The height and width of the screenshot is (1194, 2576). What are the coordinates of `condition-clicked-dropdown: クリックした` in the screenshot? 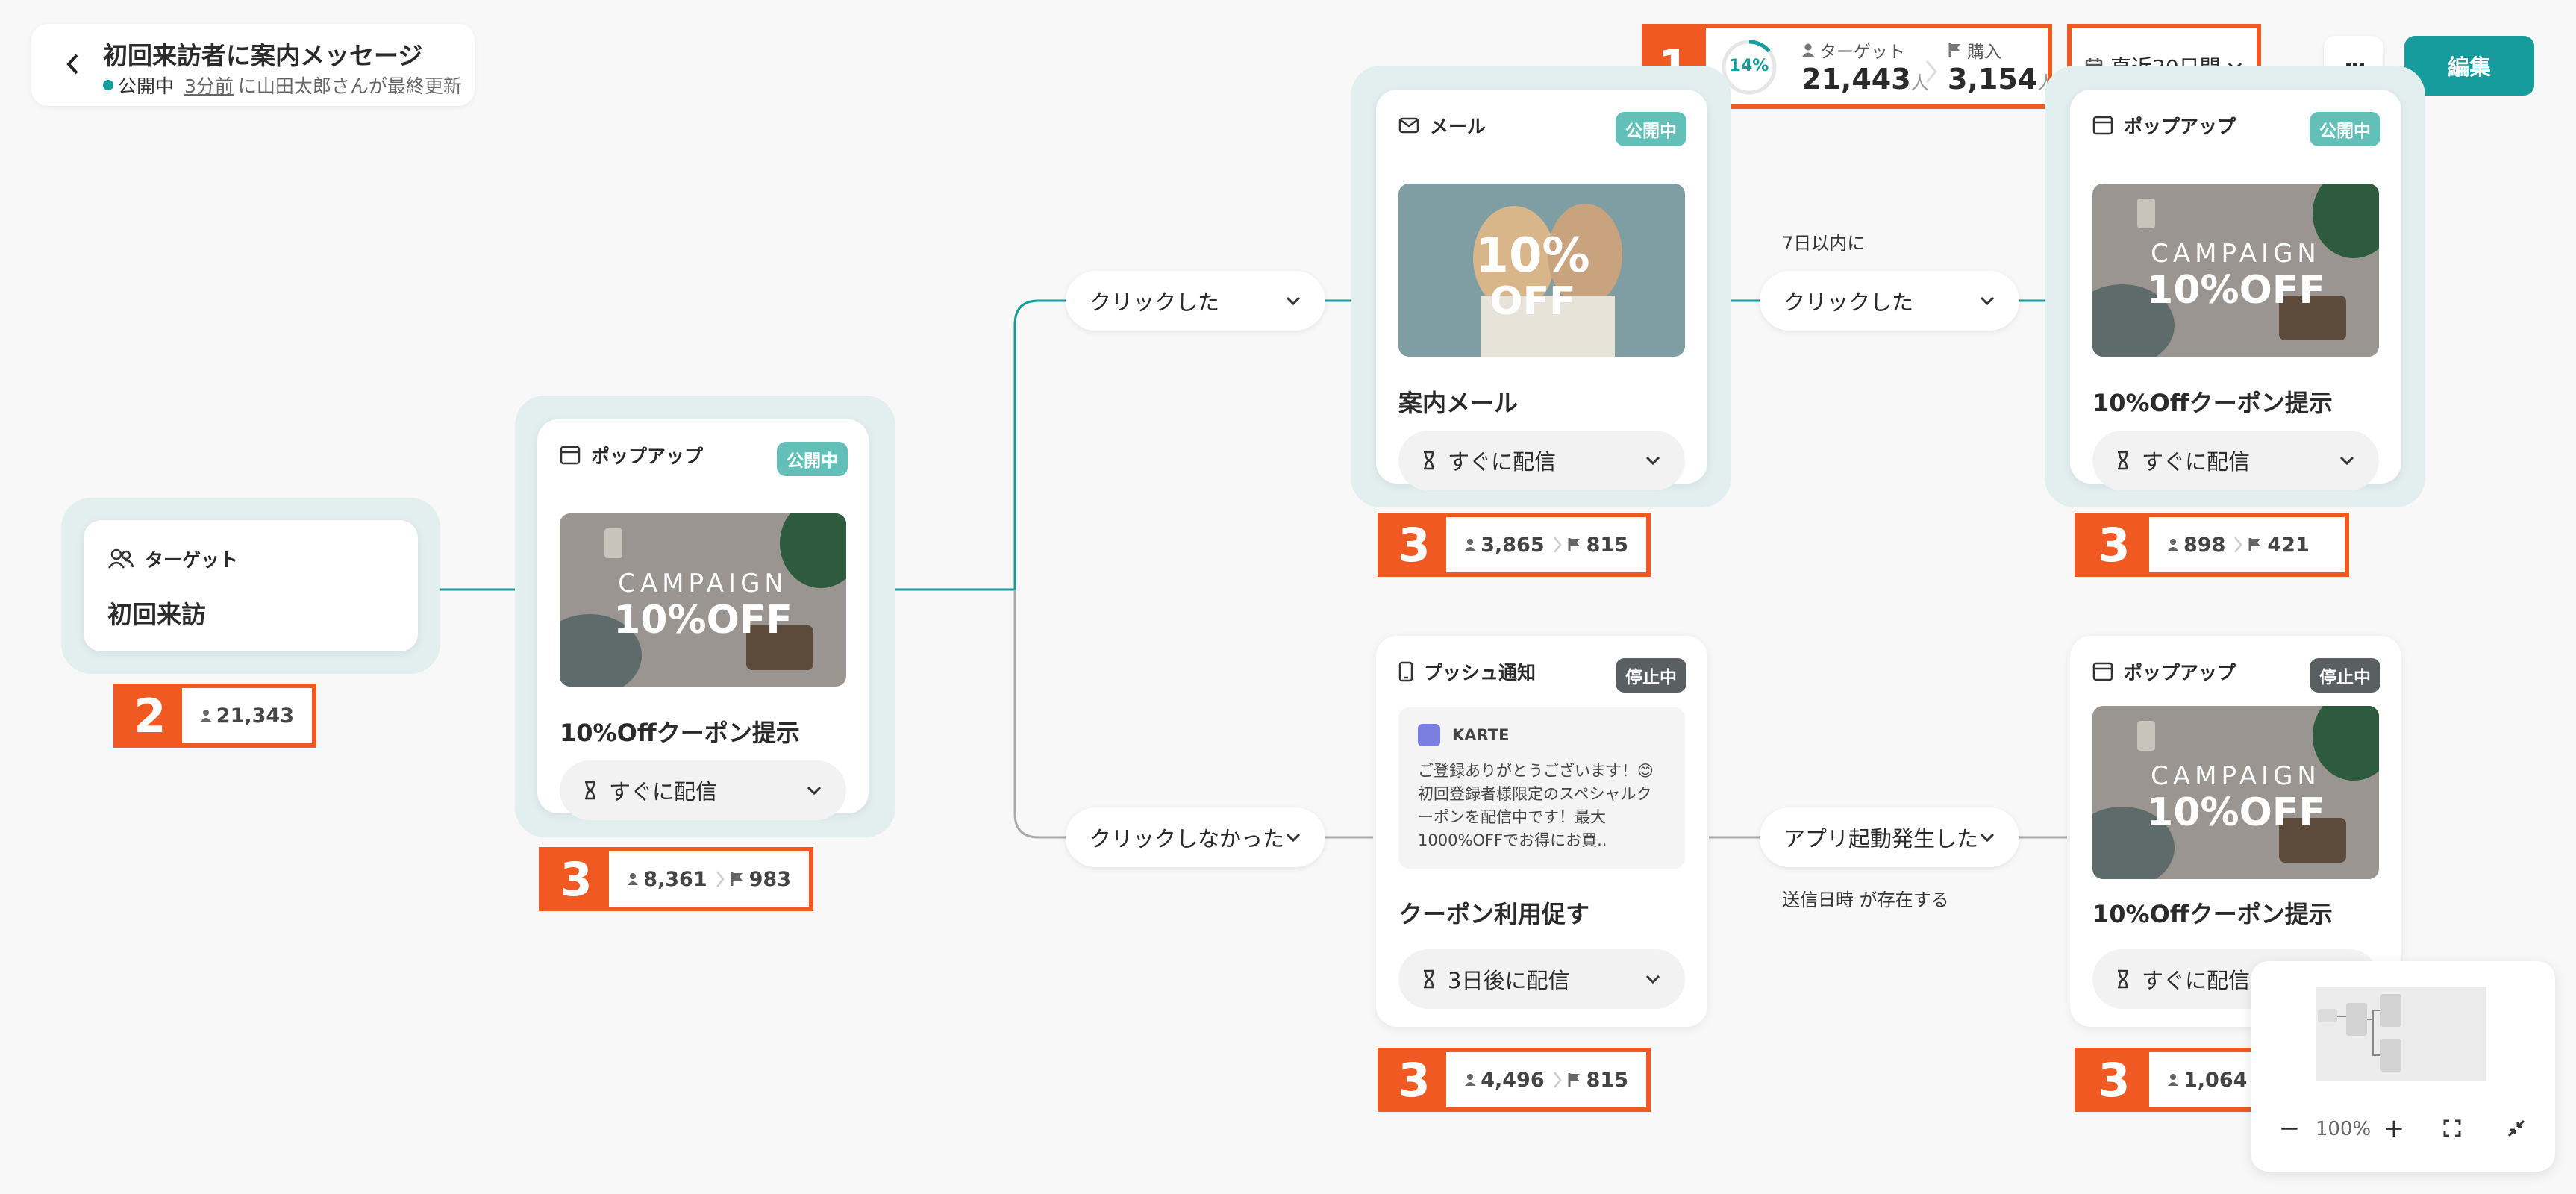 It's located at (1195, 301).